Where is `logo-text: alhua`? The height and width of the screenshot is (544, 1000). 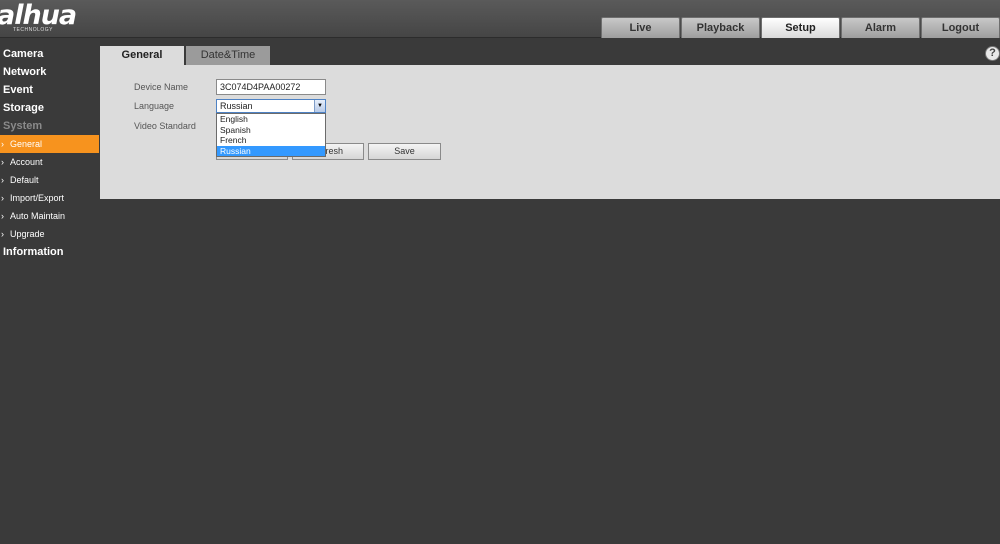 logo-text: alhua is located at coordinates (38, 15).